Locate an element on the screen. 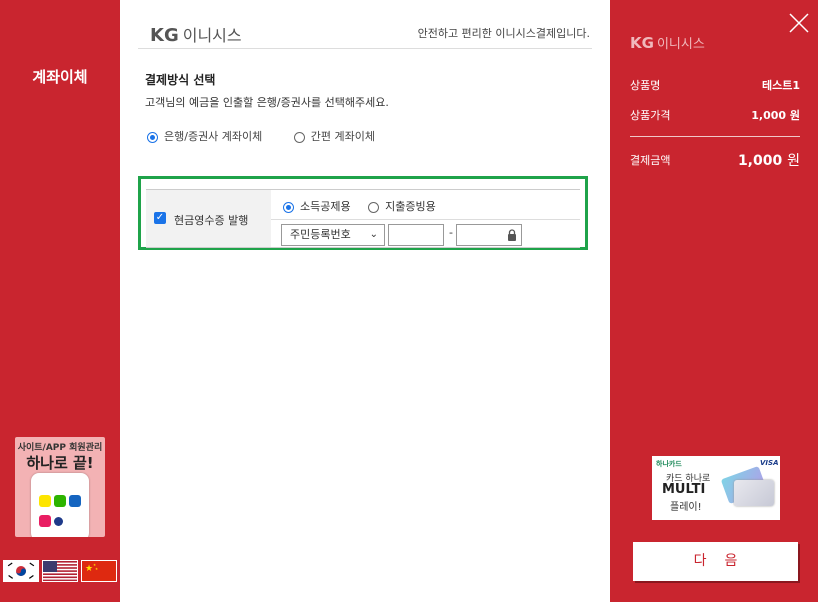 Image resolution: width=818 pixels, height=602 pixels. visa-logo: VISA is located at coordinates (769, 463).